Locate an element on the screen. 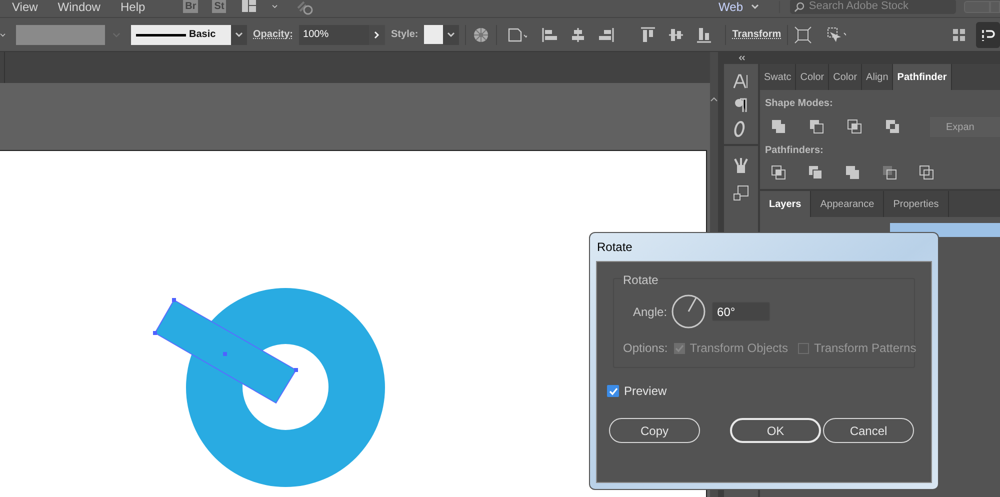 This screenshot has width=1000, height=497. align-bottom-icon is located at coordinates (704, 35).